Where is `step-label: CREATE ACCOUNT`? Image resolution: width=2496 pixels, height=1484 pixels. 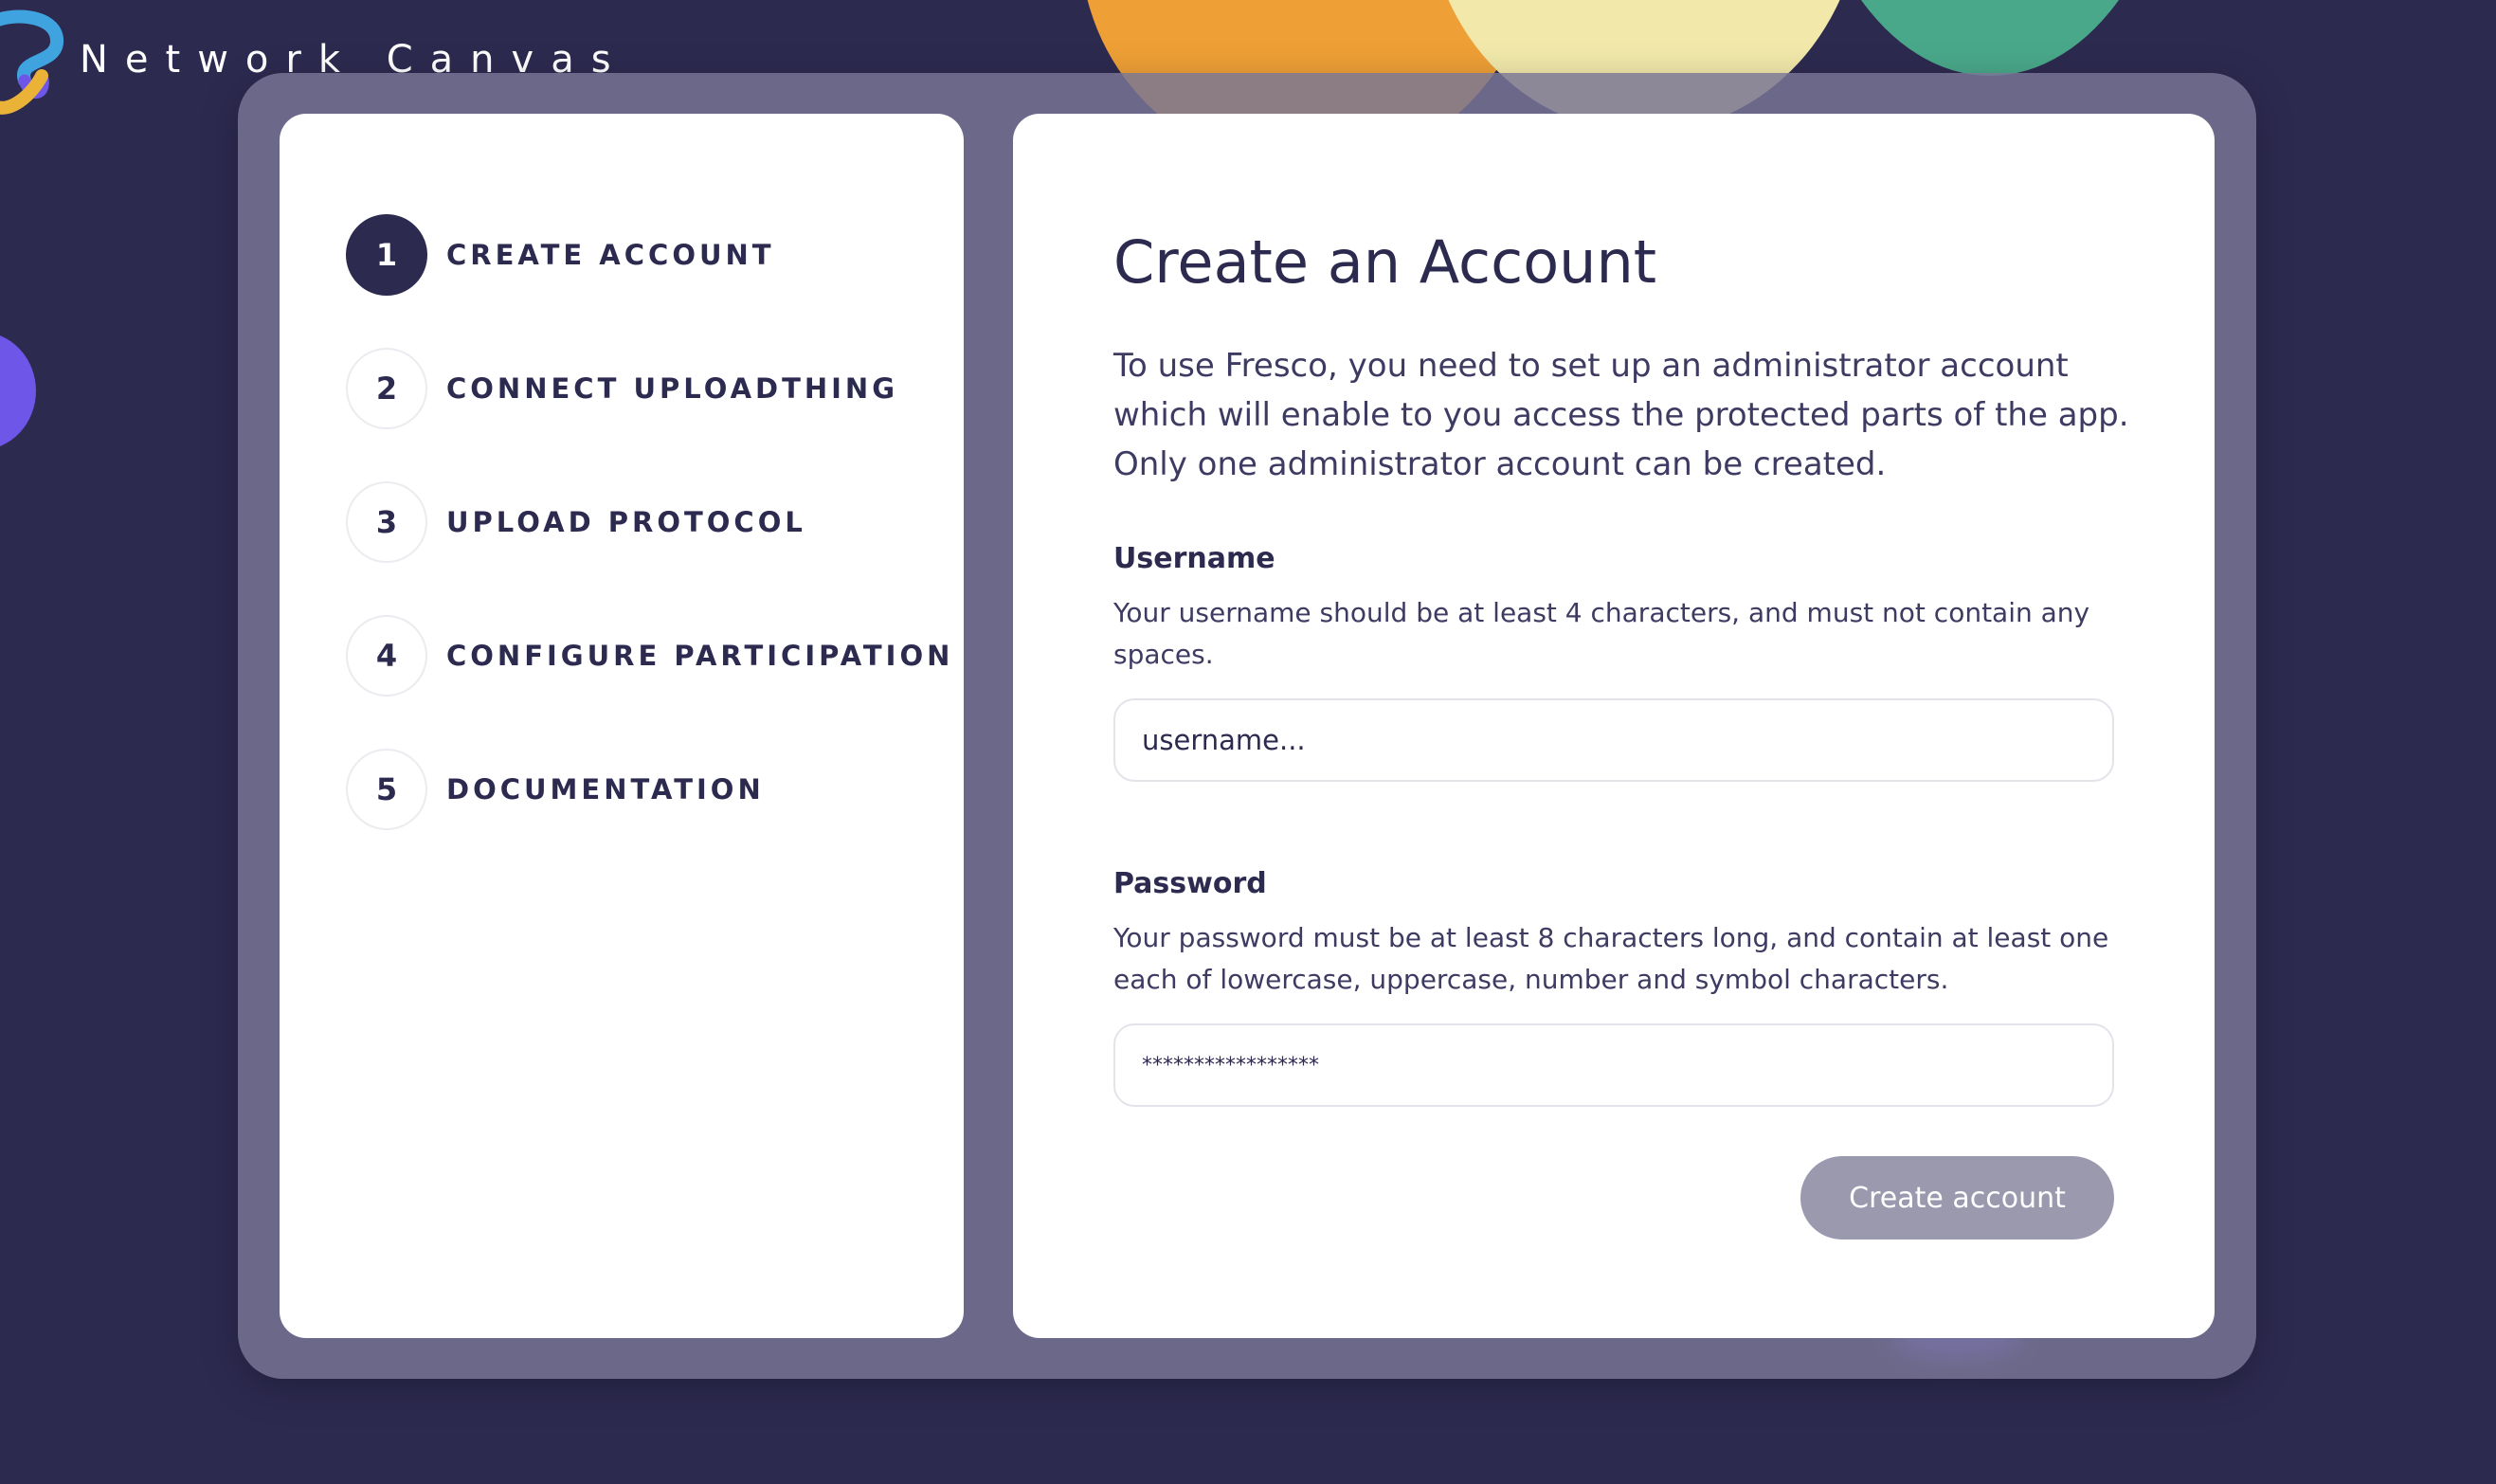 step-label: CREATE ACCOUNT is located at coordinates (610, 255).